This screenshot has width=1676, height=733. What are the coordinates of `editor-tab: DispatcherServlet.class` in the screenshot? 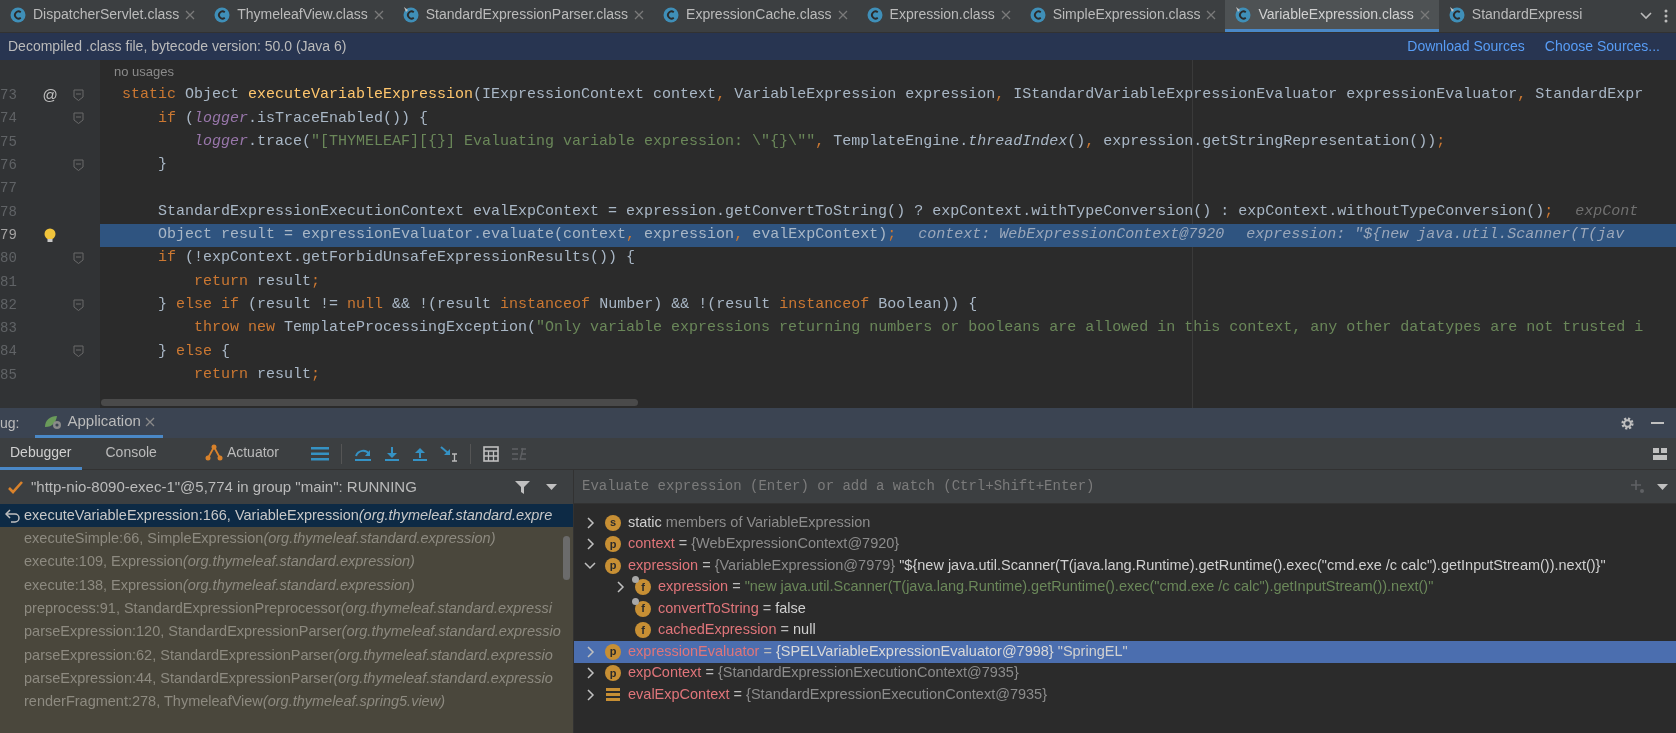 It's located at (102, 16).